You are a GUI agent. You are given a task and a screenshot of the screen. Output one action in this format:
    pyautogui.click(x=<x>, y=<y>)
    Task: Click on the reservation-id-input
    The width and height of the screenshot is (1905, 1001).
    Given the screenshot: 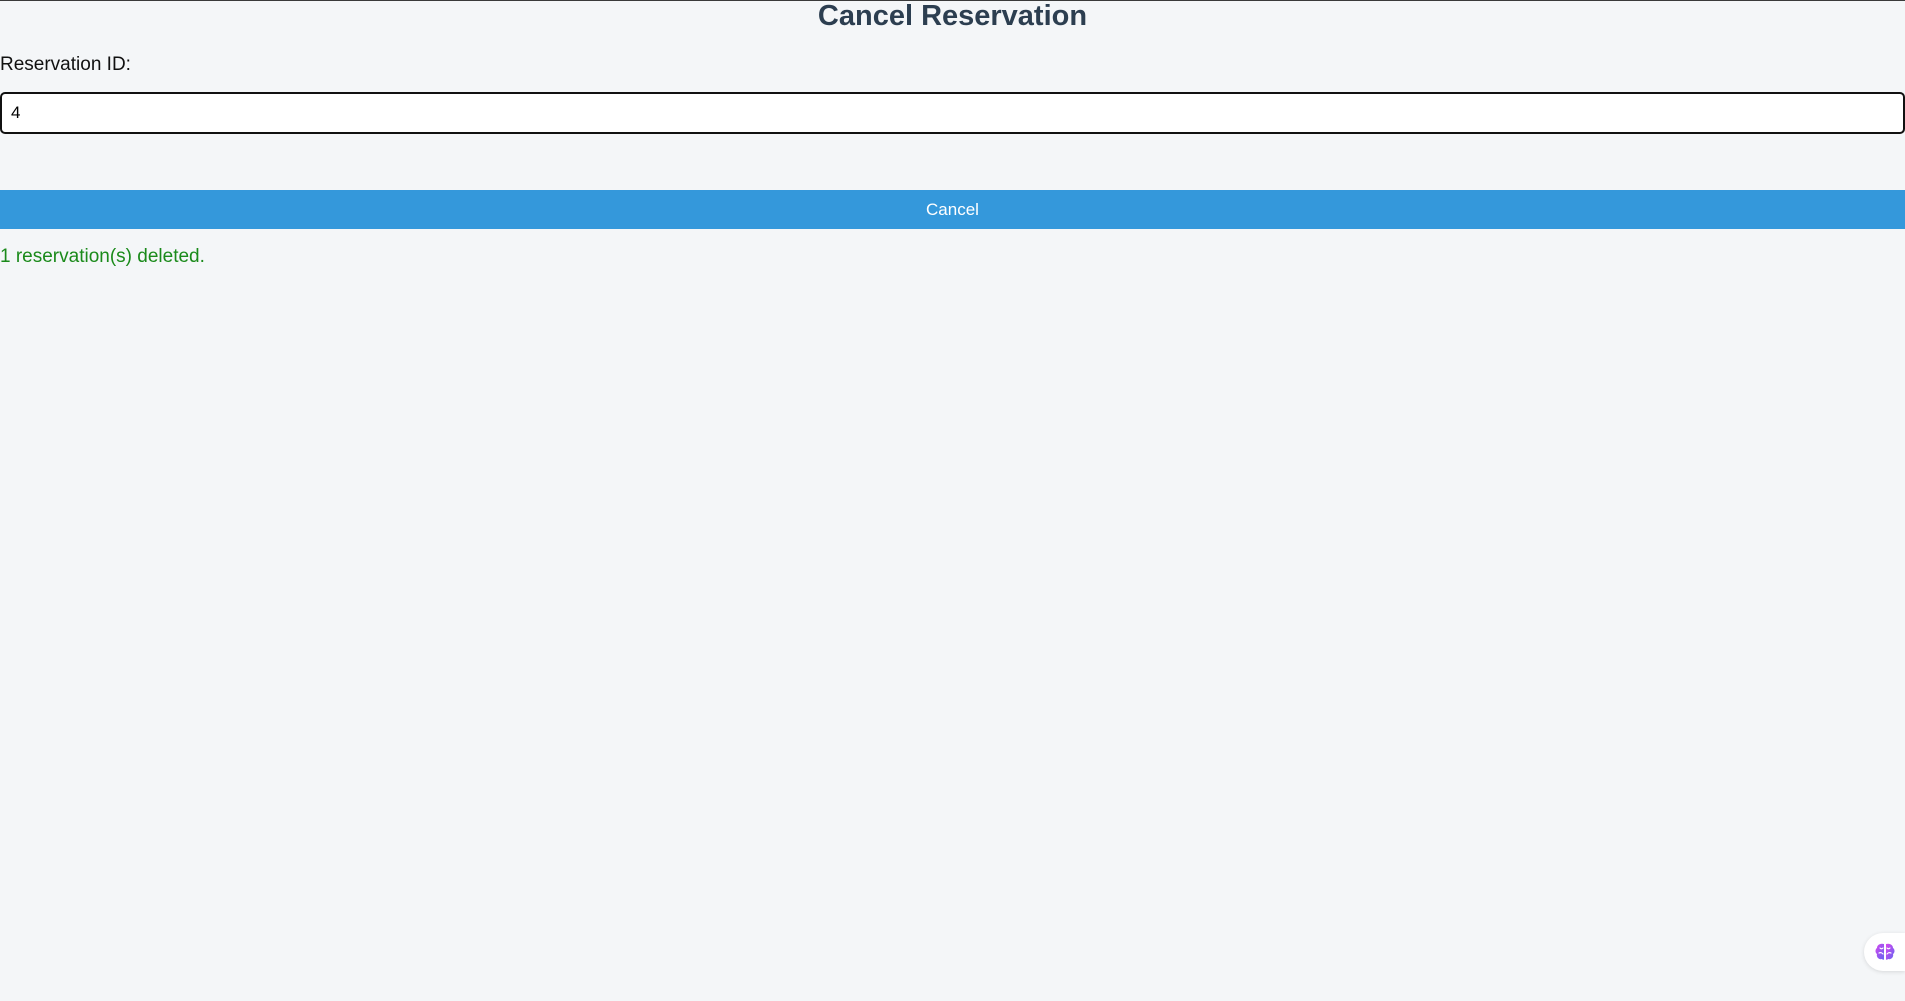 What is the action you would take?
    pyautogui.click(x=952, y=113)
    